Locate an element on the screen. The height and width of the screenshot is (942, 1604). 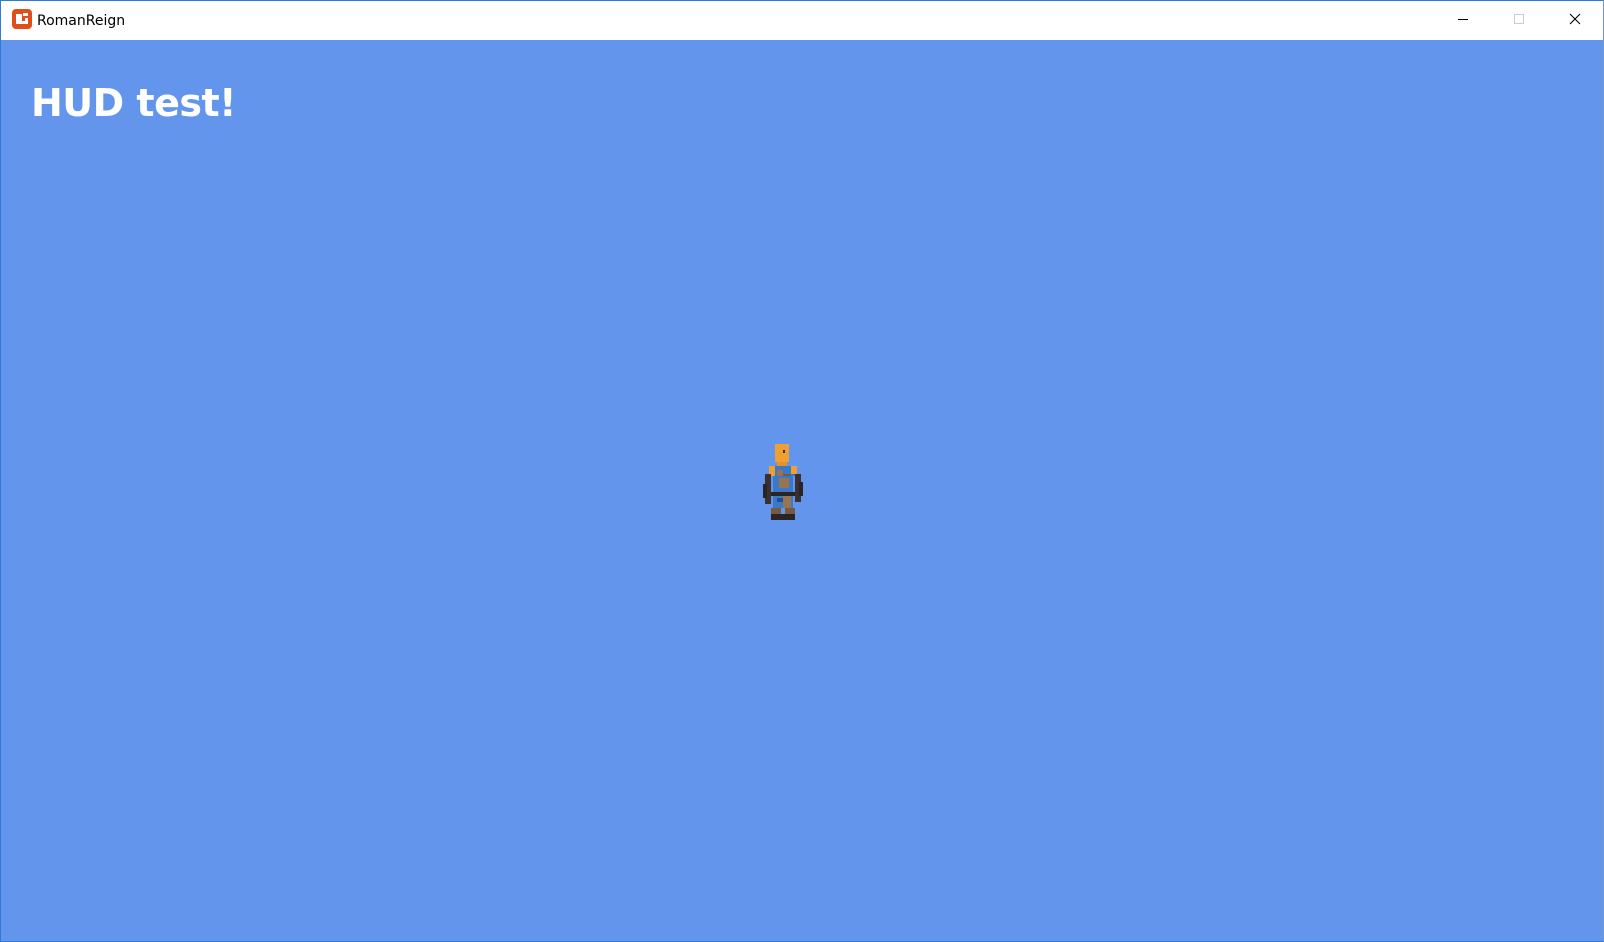
maximize-button is located at coordinates (1519, 20).